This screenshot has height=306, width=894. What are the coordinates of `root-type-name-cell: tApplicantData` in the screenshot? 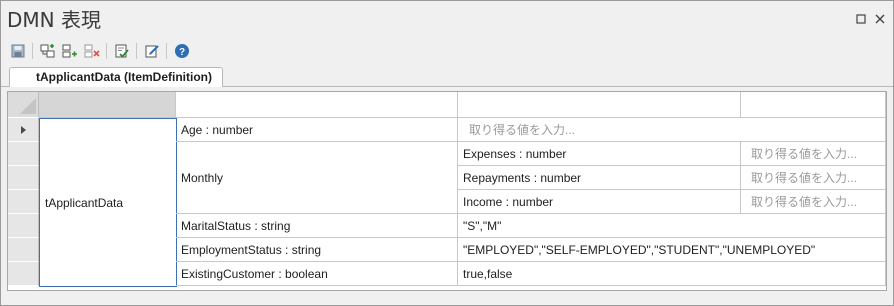 It's located at (108, 202).